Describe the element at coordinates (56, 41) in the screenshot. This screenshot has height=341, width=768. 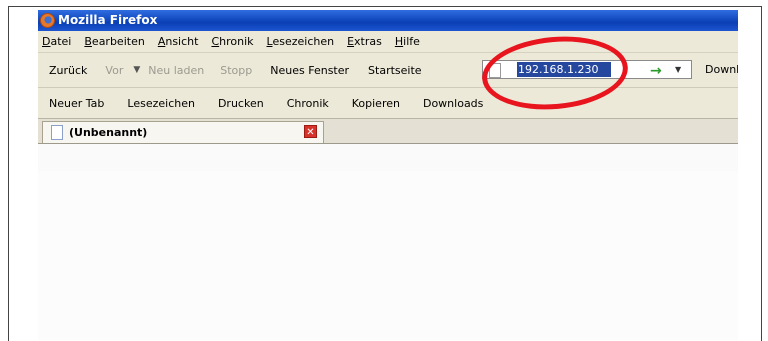
I see `menu-datei: Datei` at that location.